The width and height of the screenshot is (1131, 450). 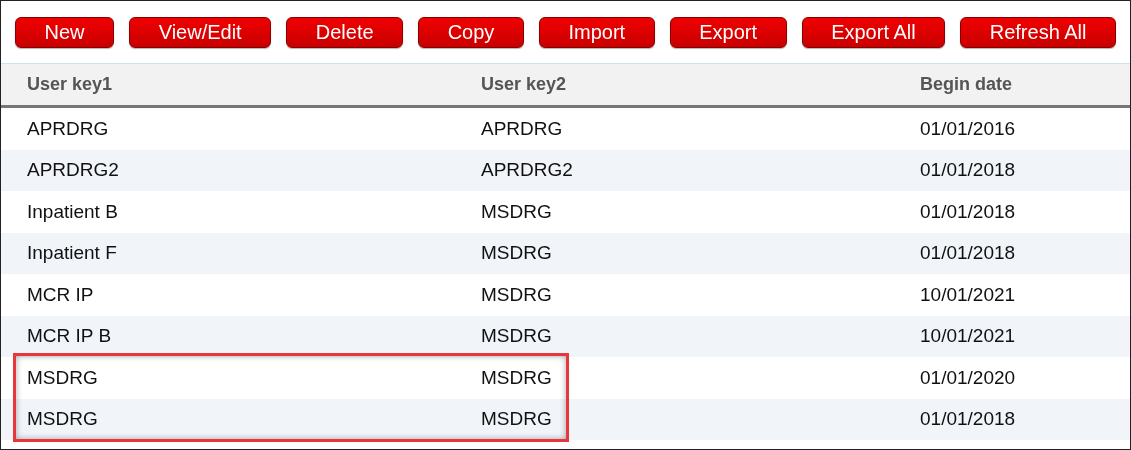 What do you see at coordinates (674, 84) in the screenshot?
I see `column-header: User key2` at bounding box center [674, 84].